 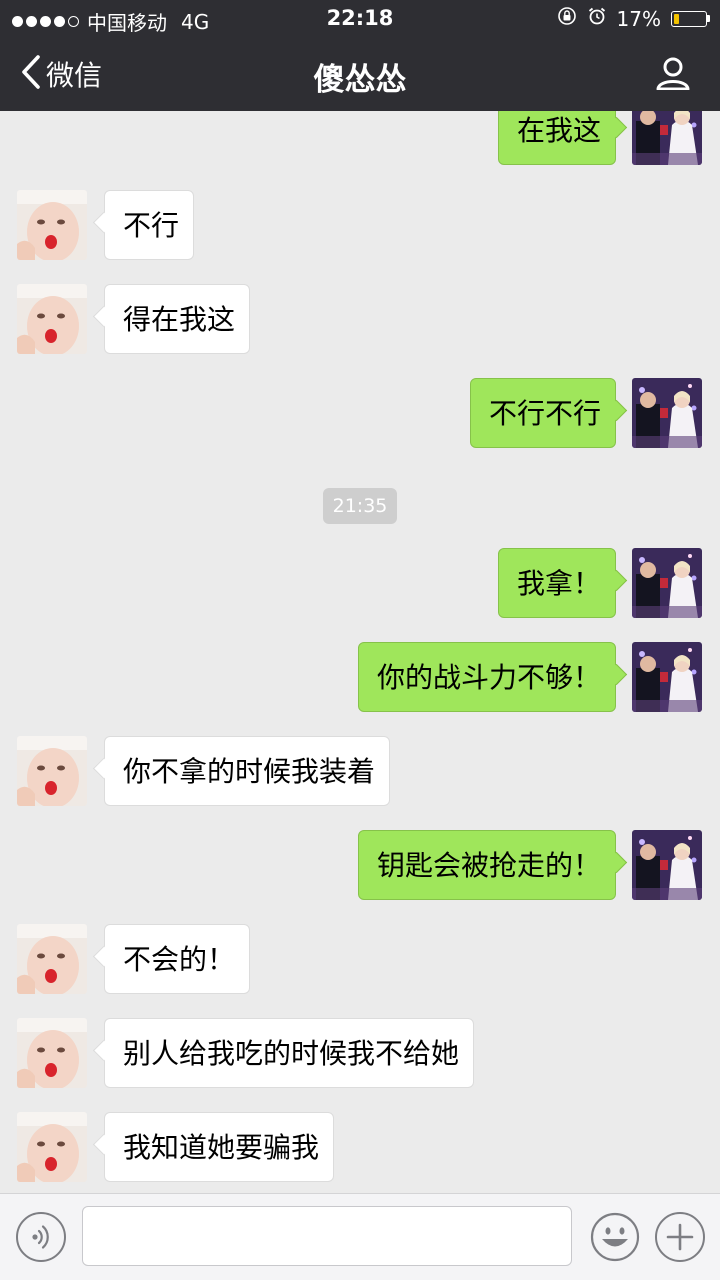 I want to click on voice-icon, so click(x=40, y=1237).